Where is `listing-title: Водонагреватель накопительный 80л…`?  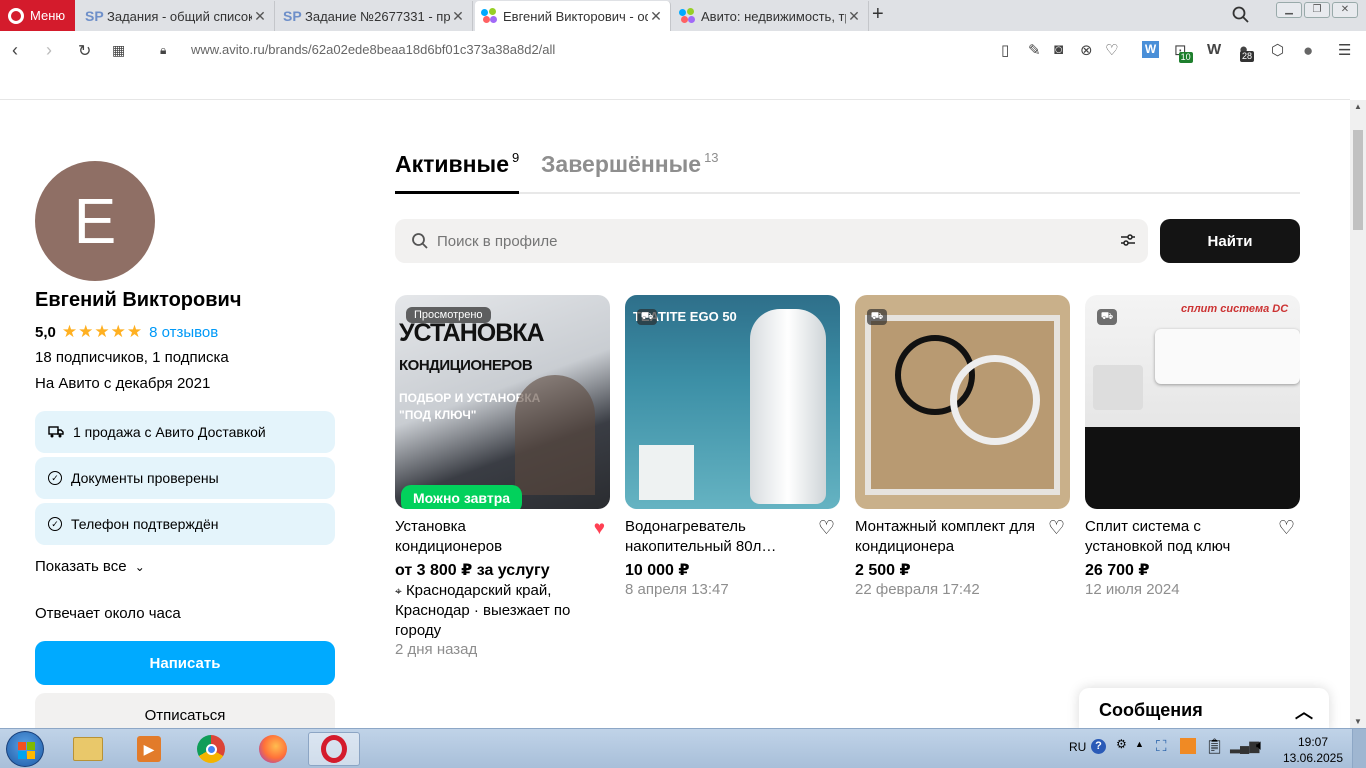
listing-title: Водонагреватель накопительный 80л… is located at coordinates (715, 537).